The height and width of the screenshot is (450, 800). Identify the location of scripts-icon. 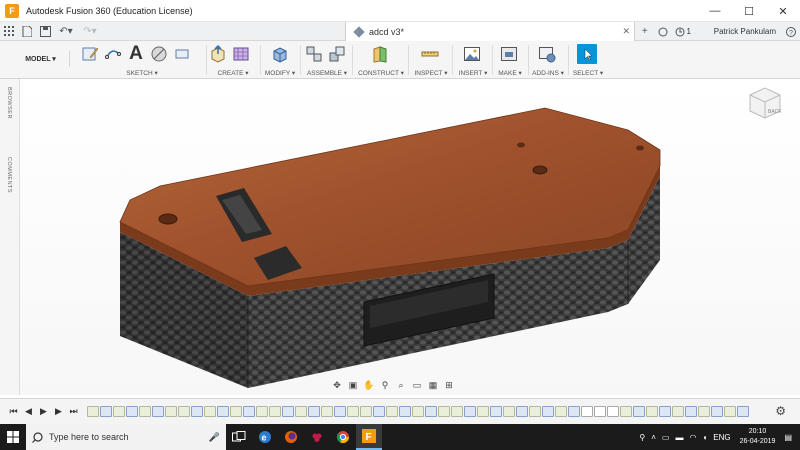
(547, 54).